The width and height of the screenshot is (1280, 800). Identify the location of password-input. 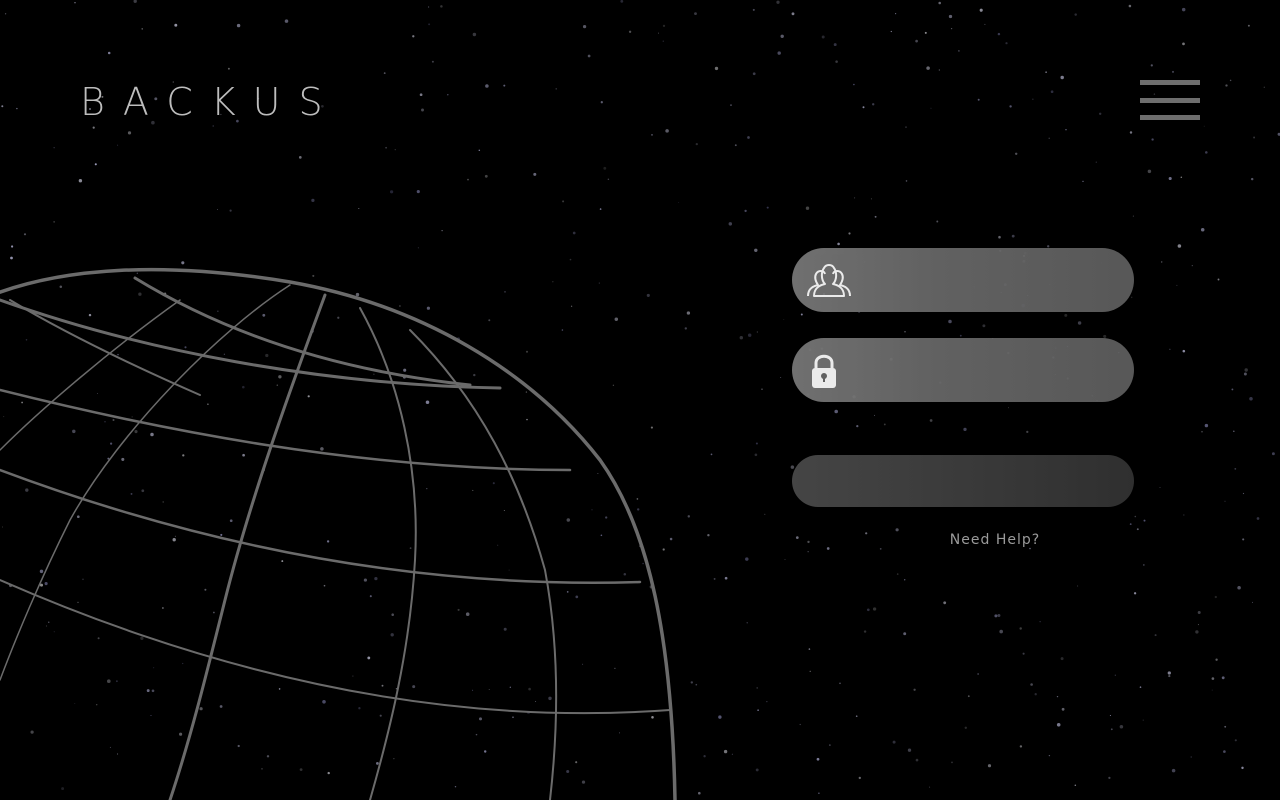
(993, 371).